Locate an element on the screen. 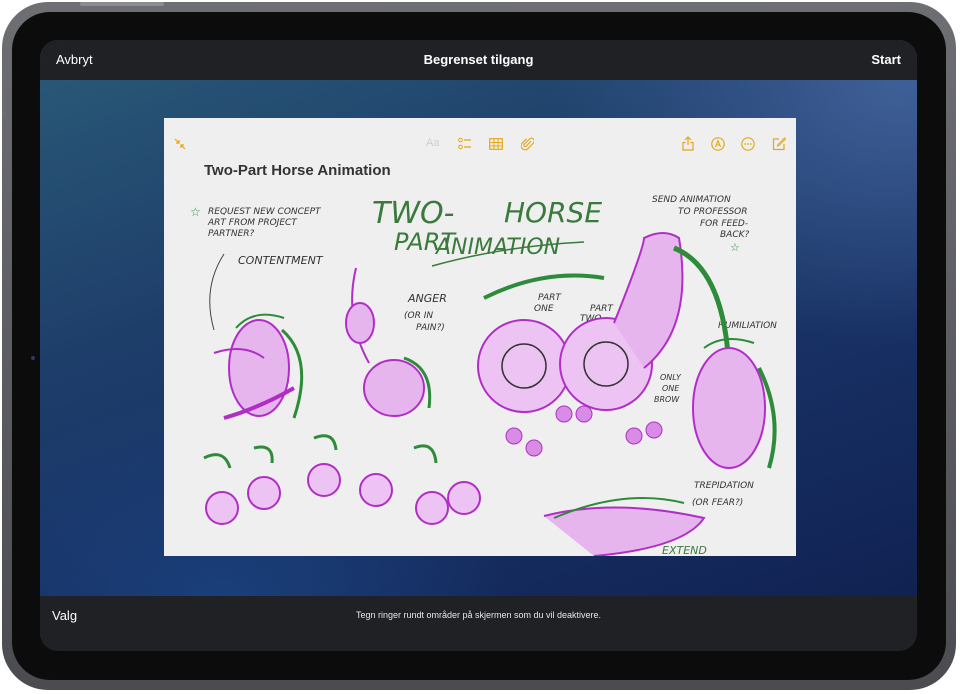  side-button is located at coordinates (3, 91).